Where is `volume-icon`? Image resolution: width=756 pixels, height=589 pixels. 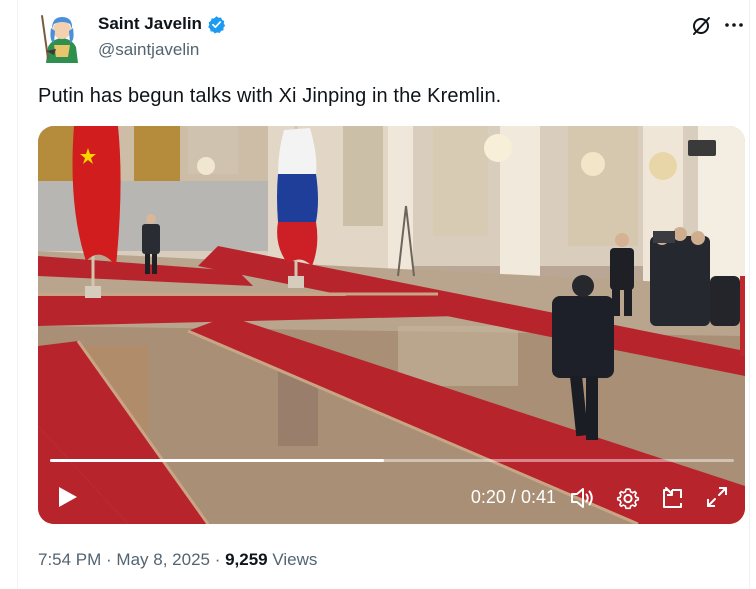 volume-icon is located at coordinates (582, 498).